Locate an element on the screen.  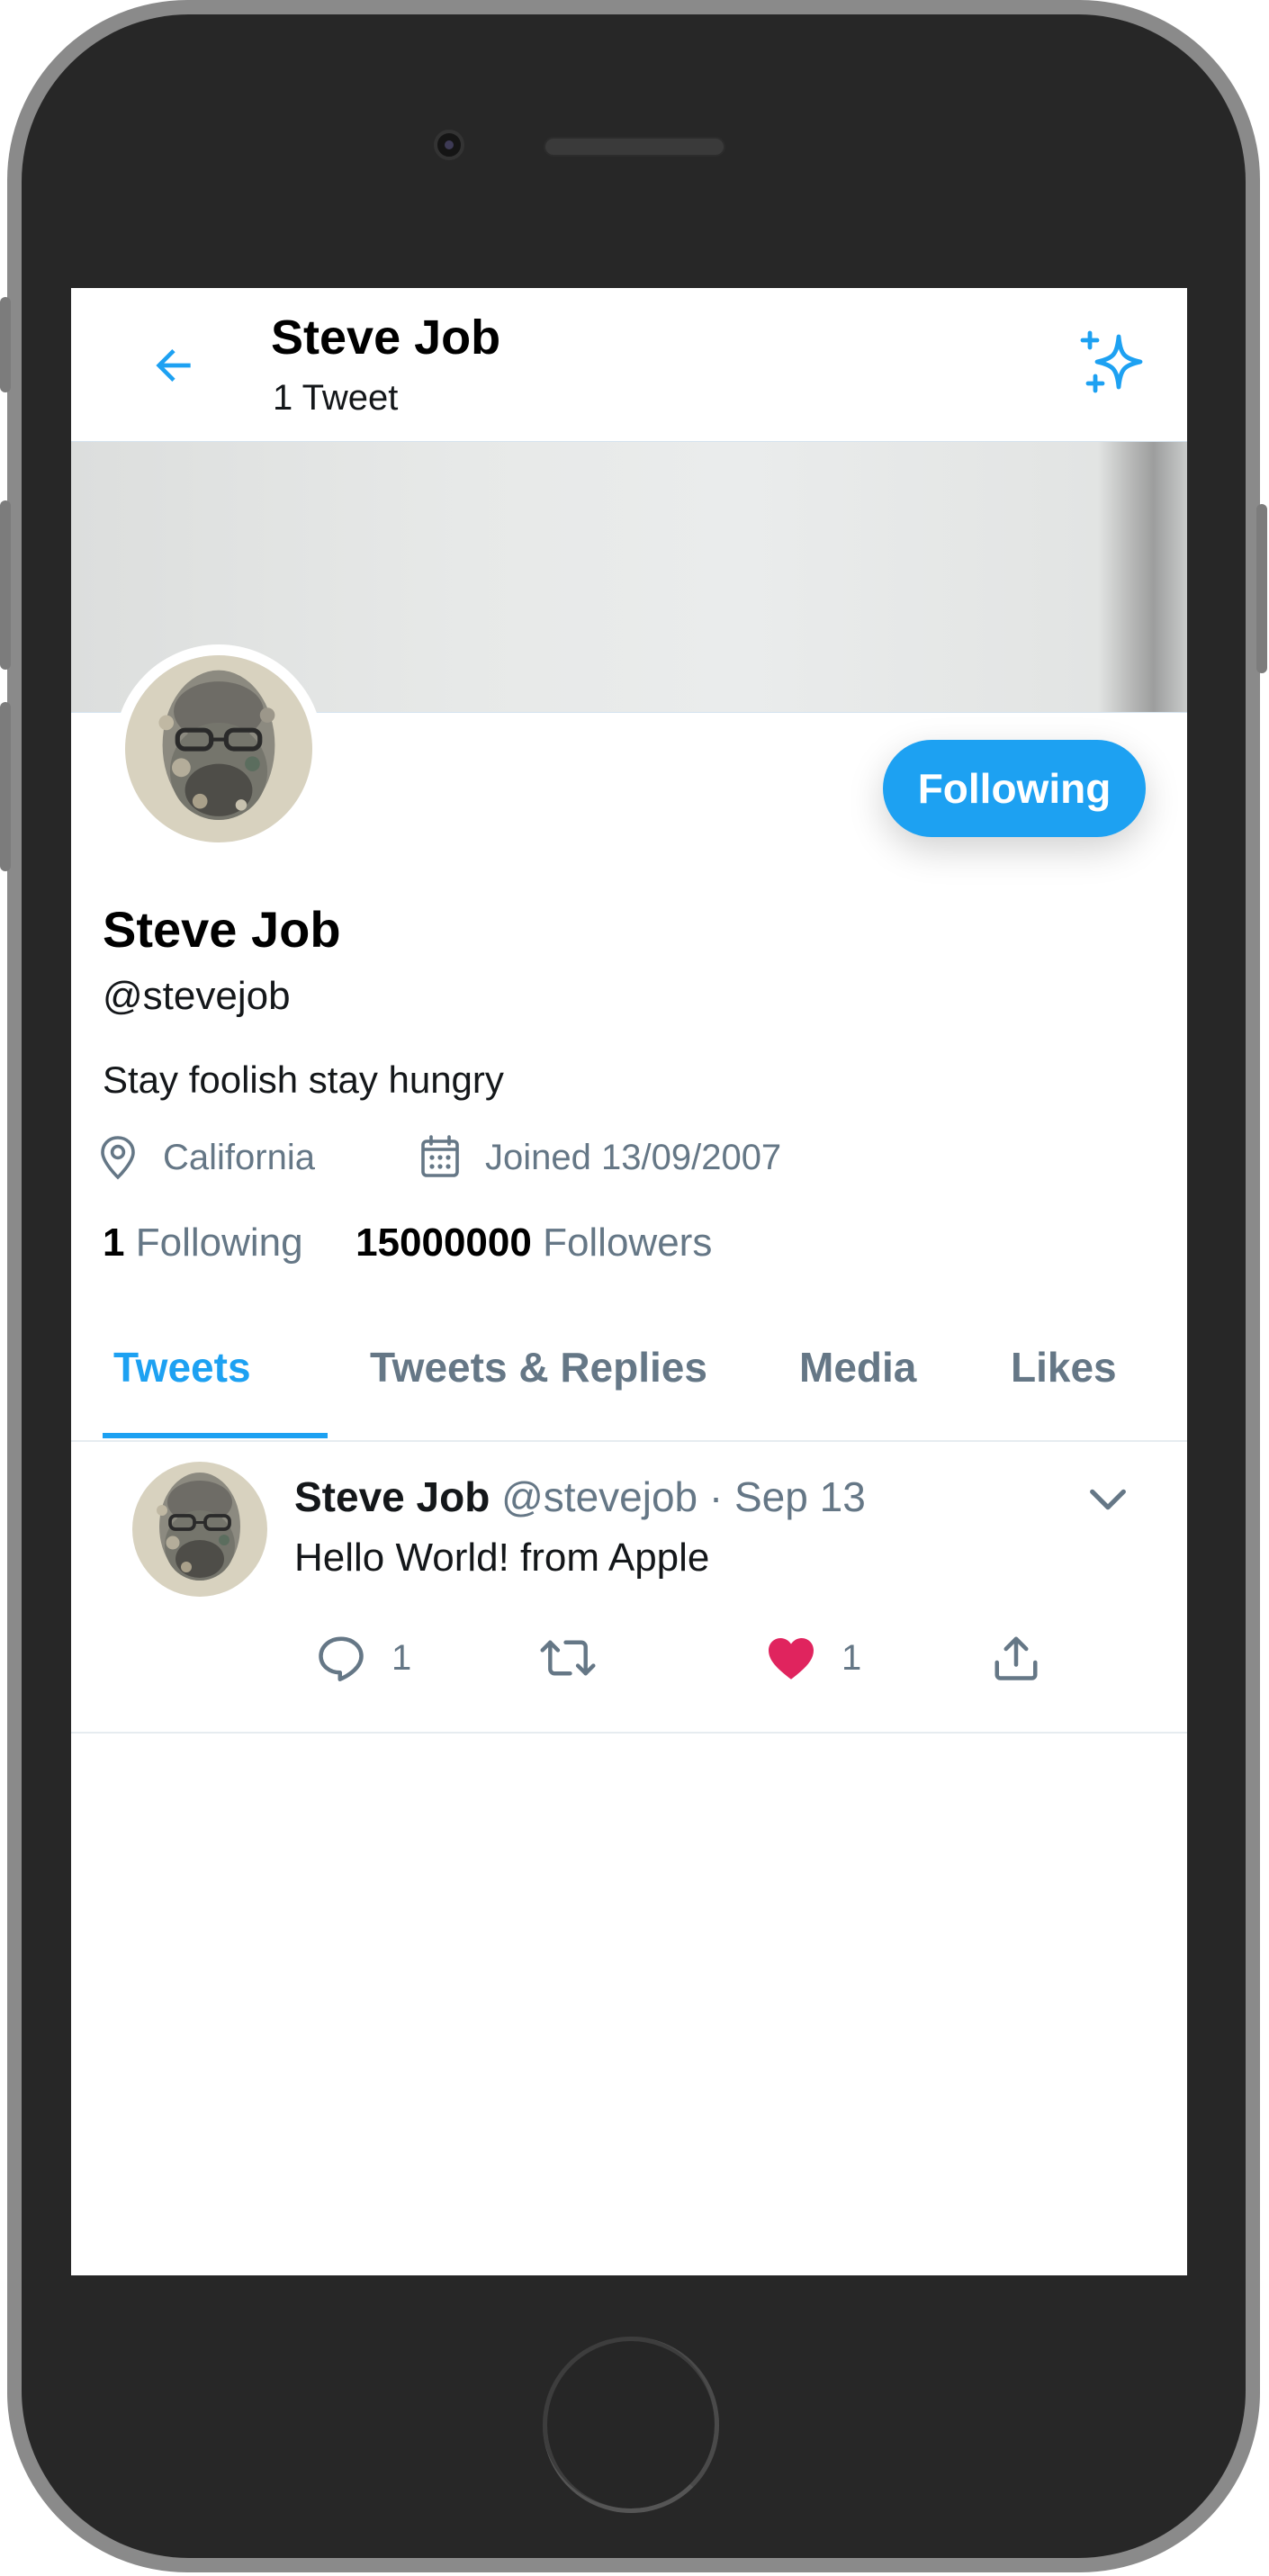
location: California is located at coordinates (205, 1157).